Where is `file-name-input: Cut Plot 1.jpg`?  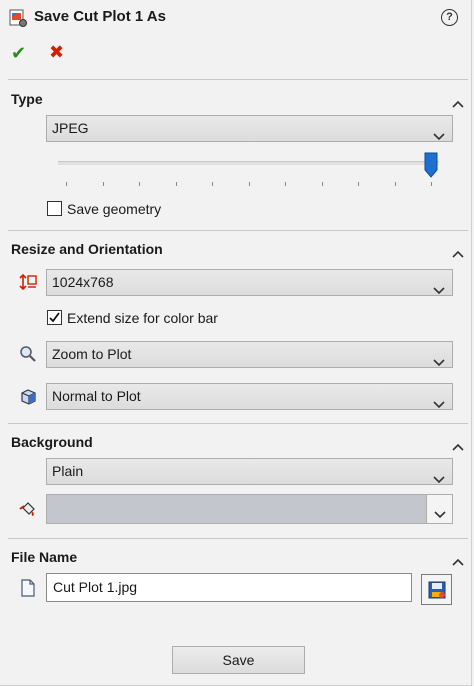
file-name-input: Cut Plot 1.jpg is located at coordinates (229, 587).